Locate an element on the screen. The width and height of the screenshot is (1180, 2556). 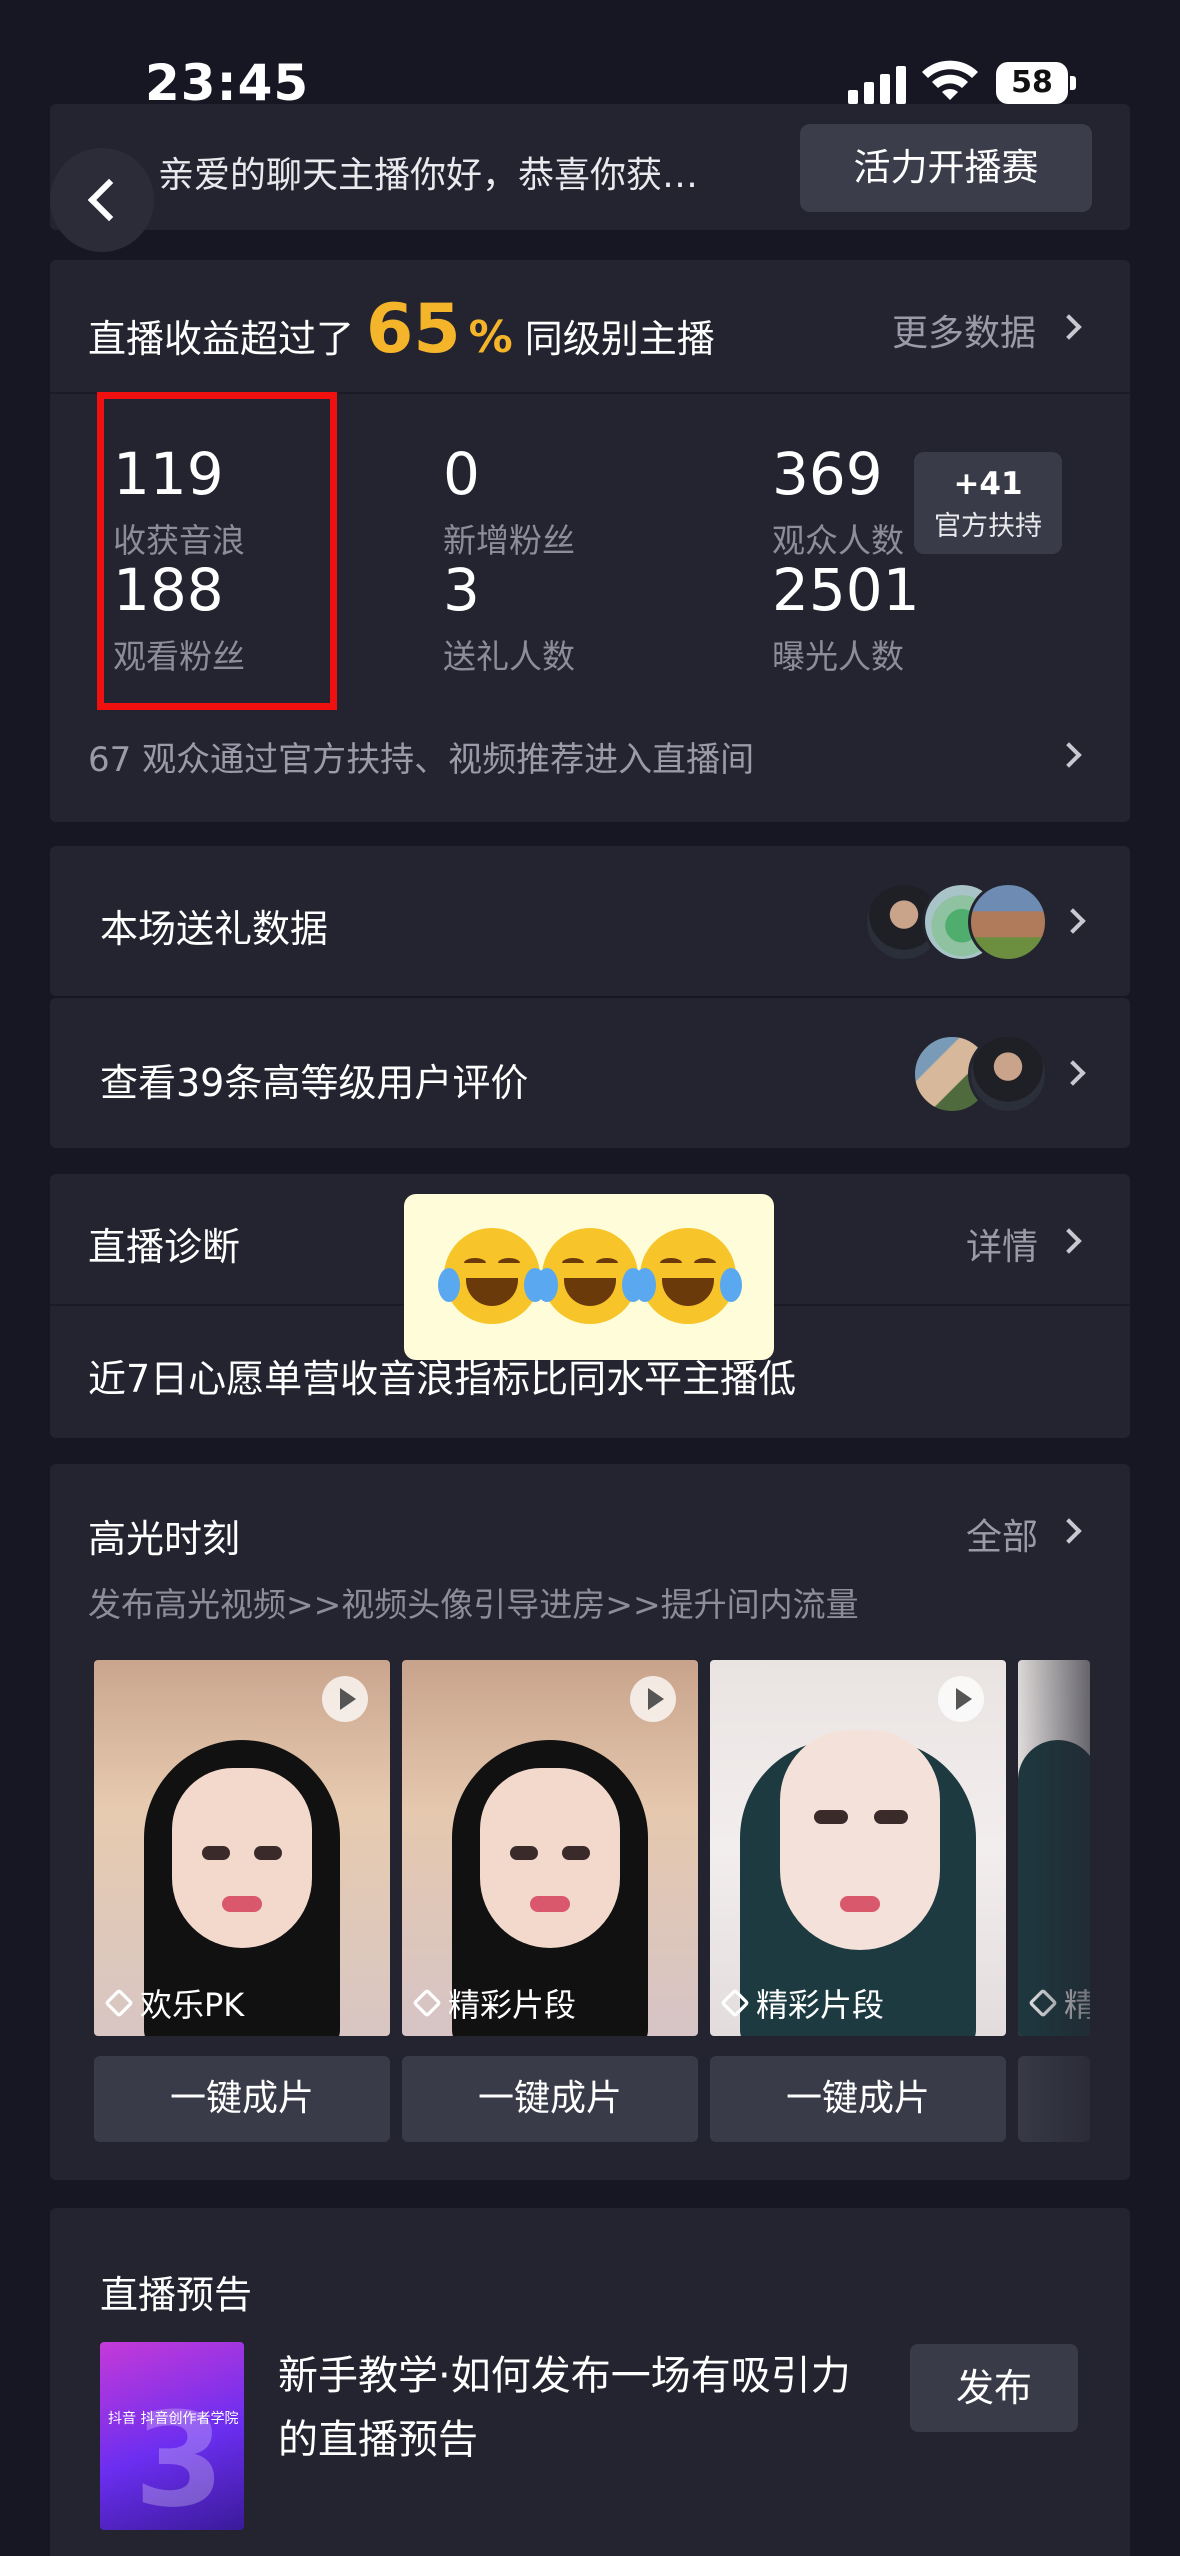
percent-sign: % is located at coordinates (490, 337).